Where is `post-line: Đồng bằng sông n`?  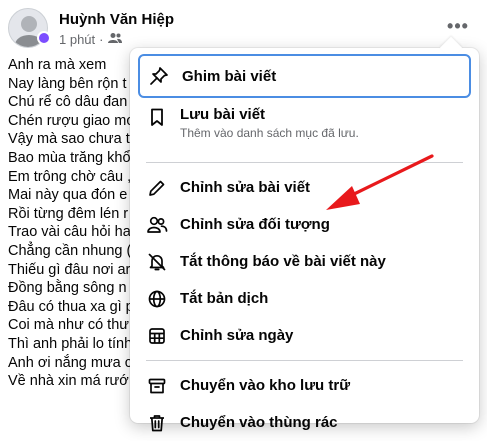 post-line: Đồng bằng sông n is located at coordinates (67, 288).